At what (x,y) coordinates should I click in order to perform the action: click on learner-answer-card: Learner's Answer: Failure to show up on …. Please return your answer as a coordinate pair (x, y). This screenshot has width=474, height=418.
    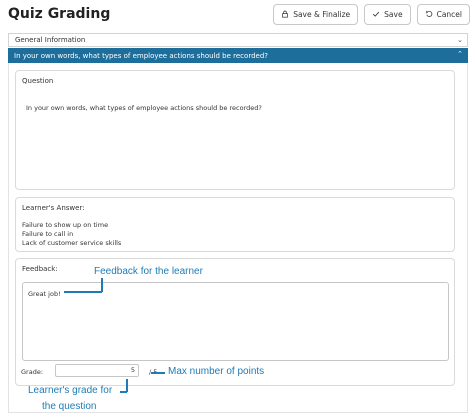
    Looking at the image, I should click on (235, 224).